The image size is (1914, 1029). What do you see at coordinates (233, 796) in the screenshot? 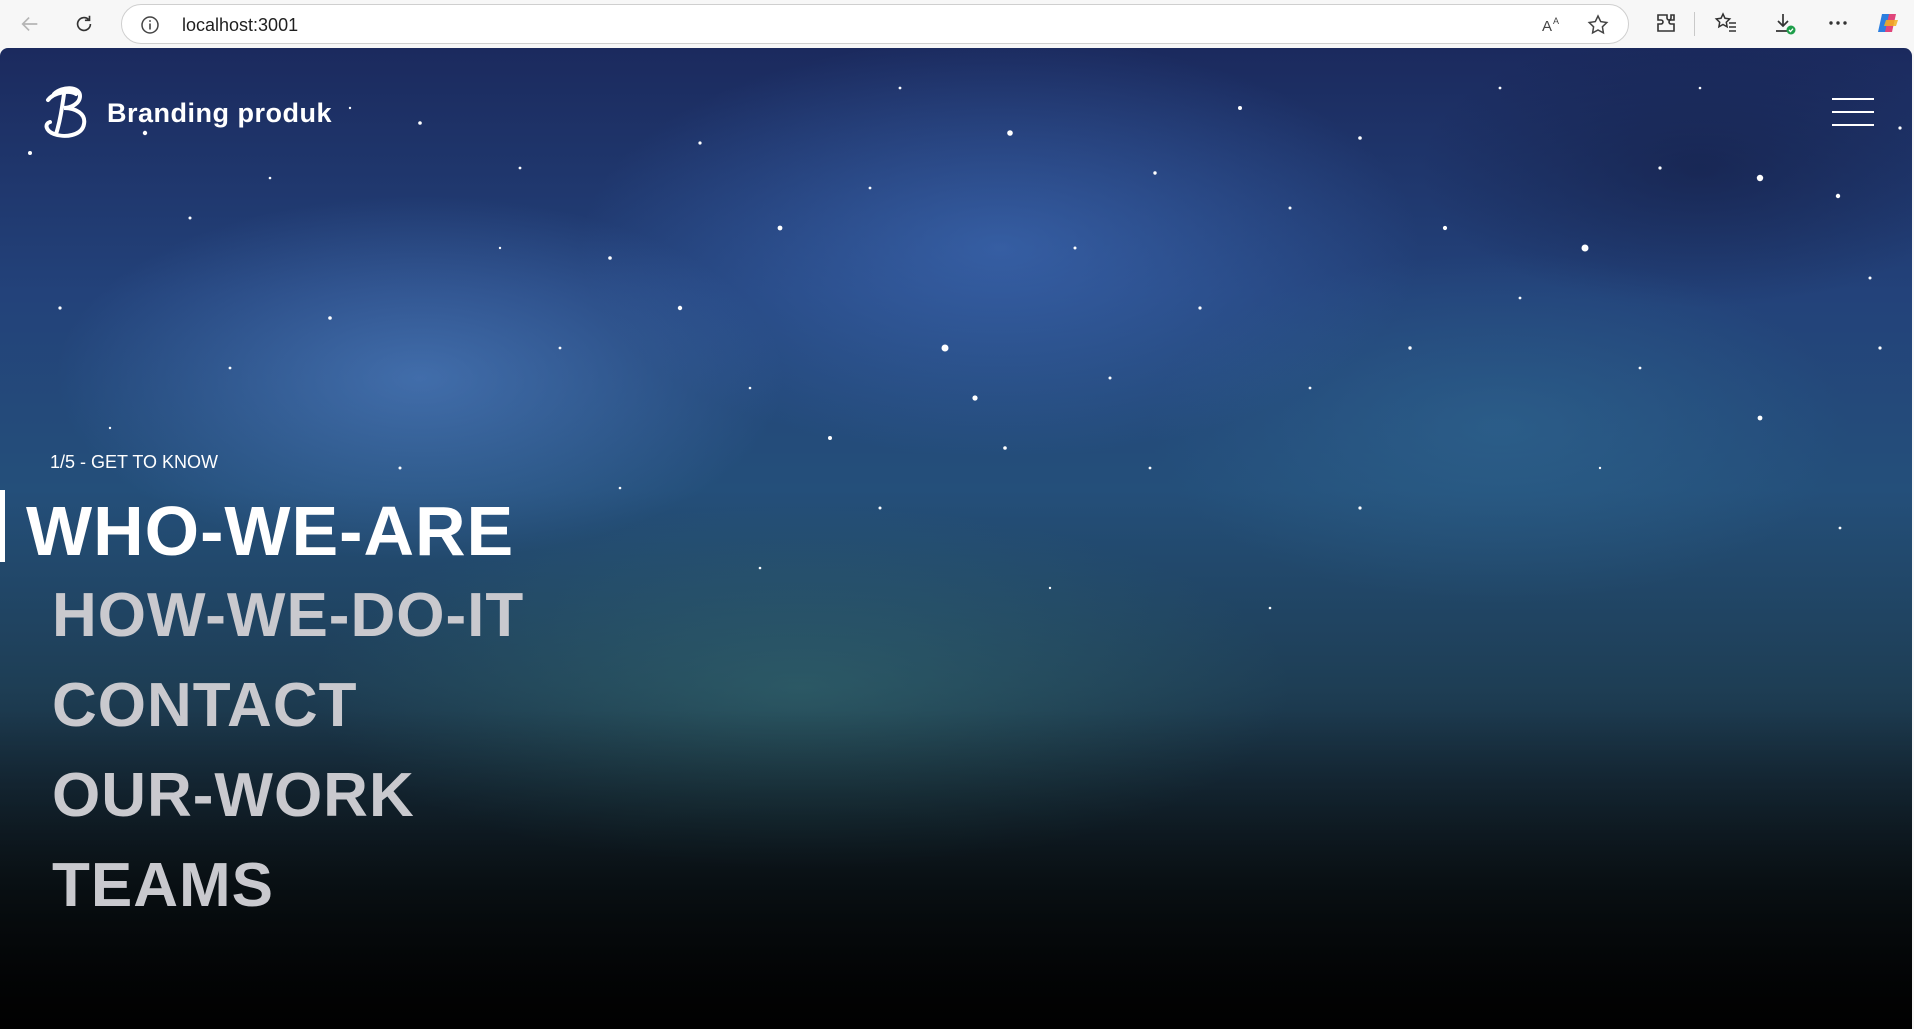
I see `menu-item-our-work: OUR-WORK` at bounding box center [233, 796].